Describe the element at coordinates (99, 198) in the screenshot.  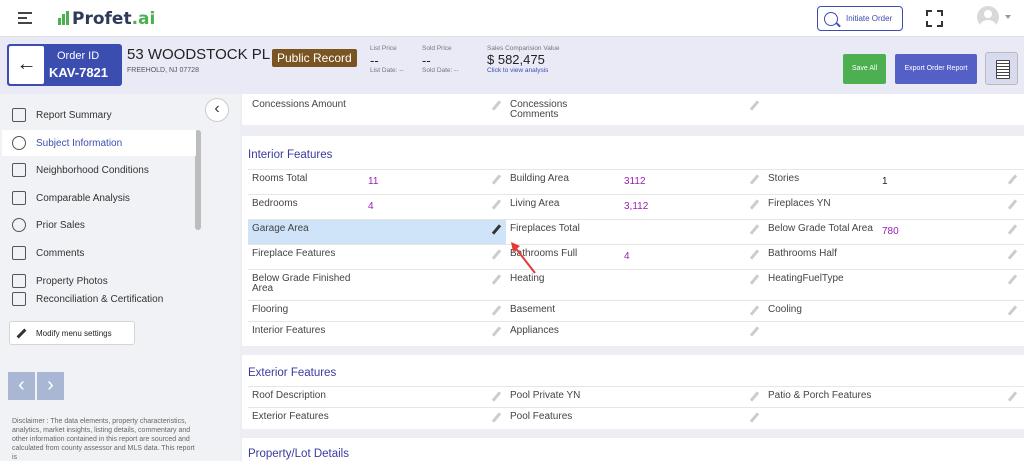
I see `sidebar-item-comparable-analysis: Comparable Analysis` at that location.